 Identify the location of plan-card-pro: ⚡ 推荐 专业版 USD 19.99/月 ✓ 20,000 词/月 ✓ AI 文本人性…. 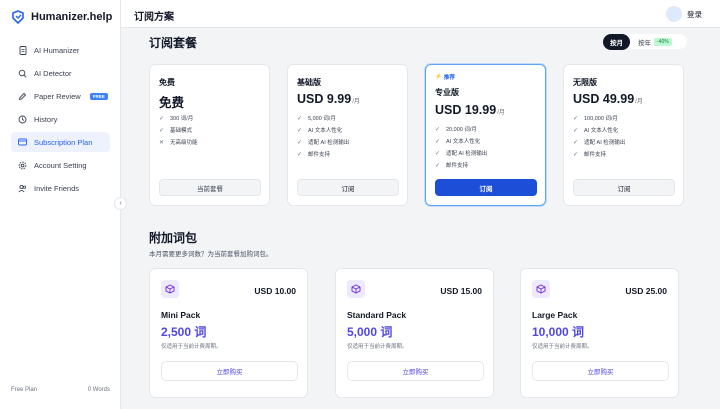
(485, 135).